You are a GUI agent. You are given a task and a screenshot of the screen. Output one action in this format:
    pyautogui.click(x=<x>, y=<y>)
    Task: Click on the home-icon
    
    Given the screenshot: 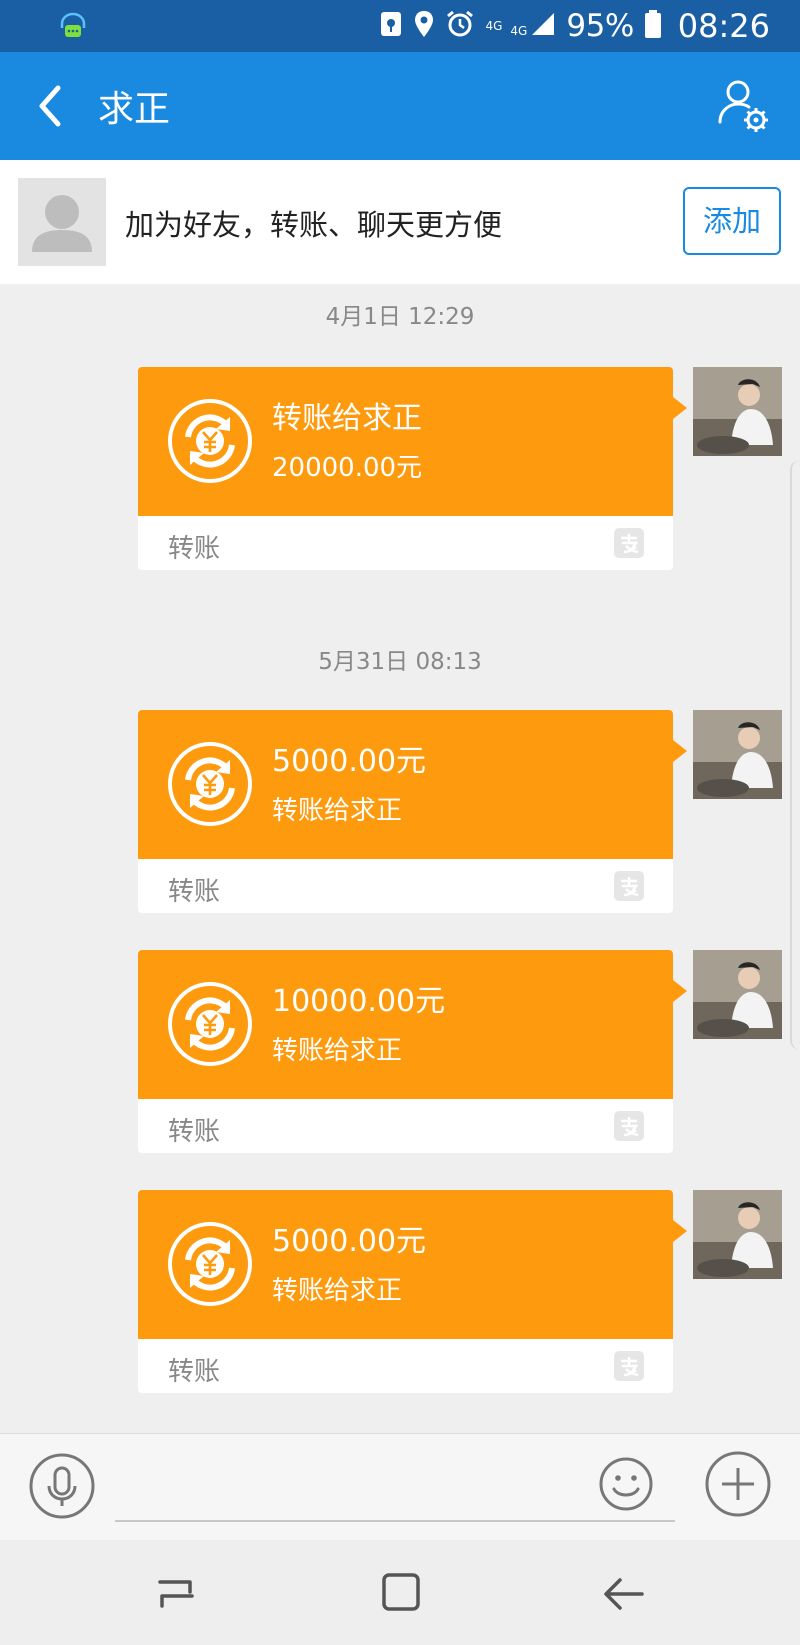 What is the action you would take?
    pyautogui.click(x=401, y=1592)
    